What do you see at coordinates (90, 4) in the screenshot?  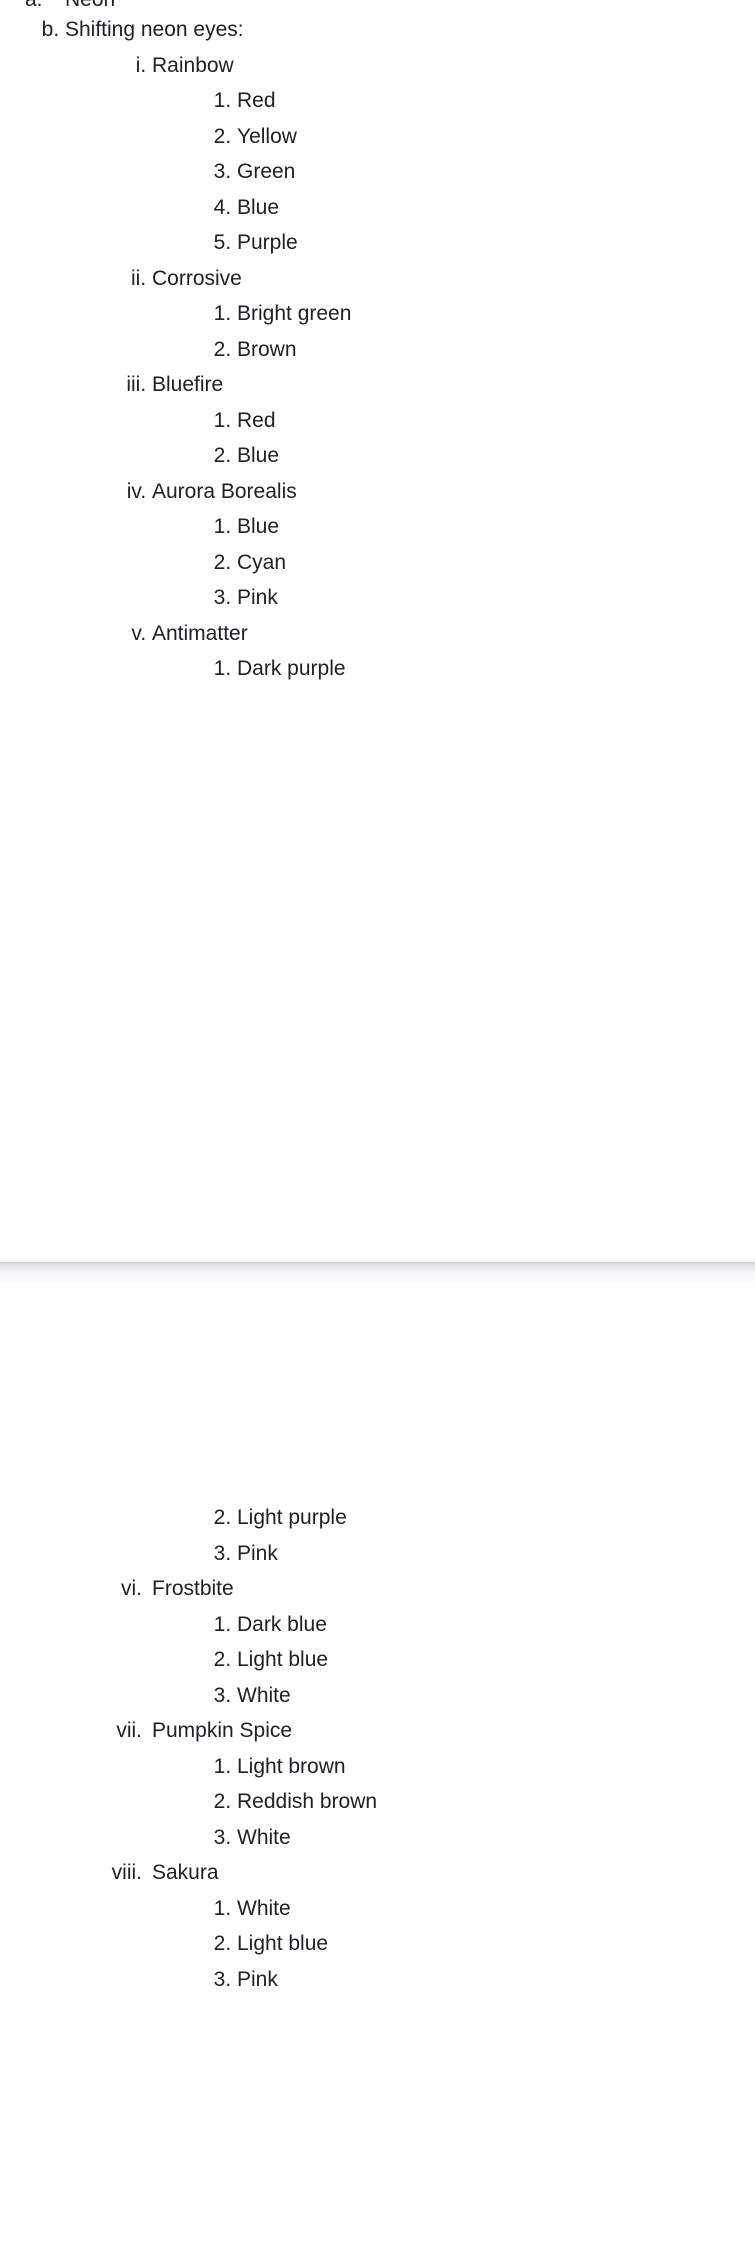 I see `list-item-label: Neon` at bounding box center [90, 4].